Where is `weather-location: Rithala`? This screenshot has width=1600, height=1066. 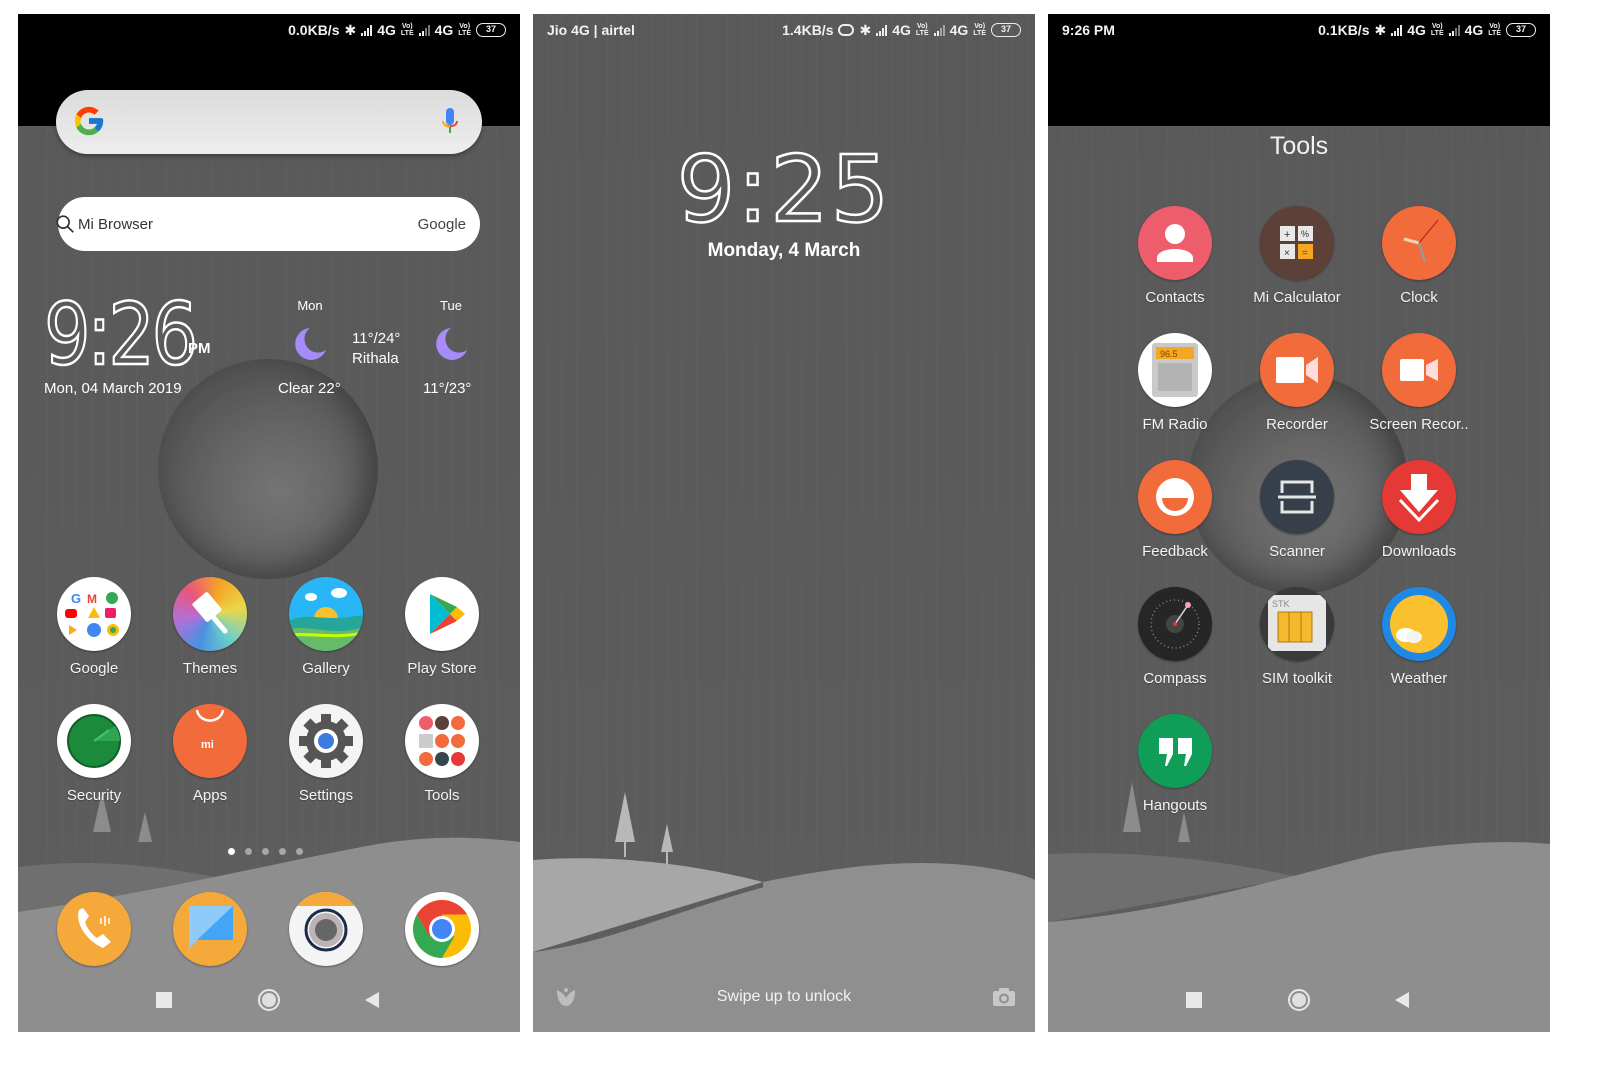 weather-location: Rithala is located at coordinates (375, 358).